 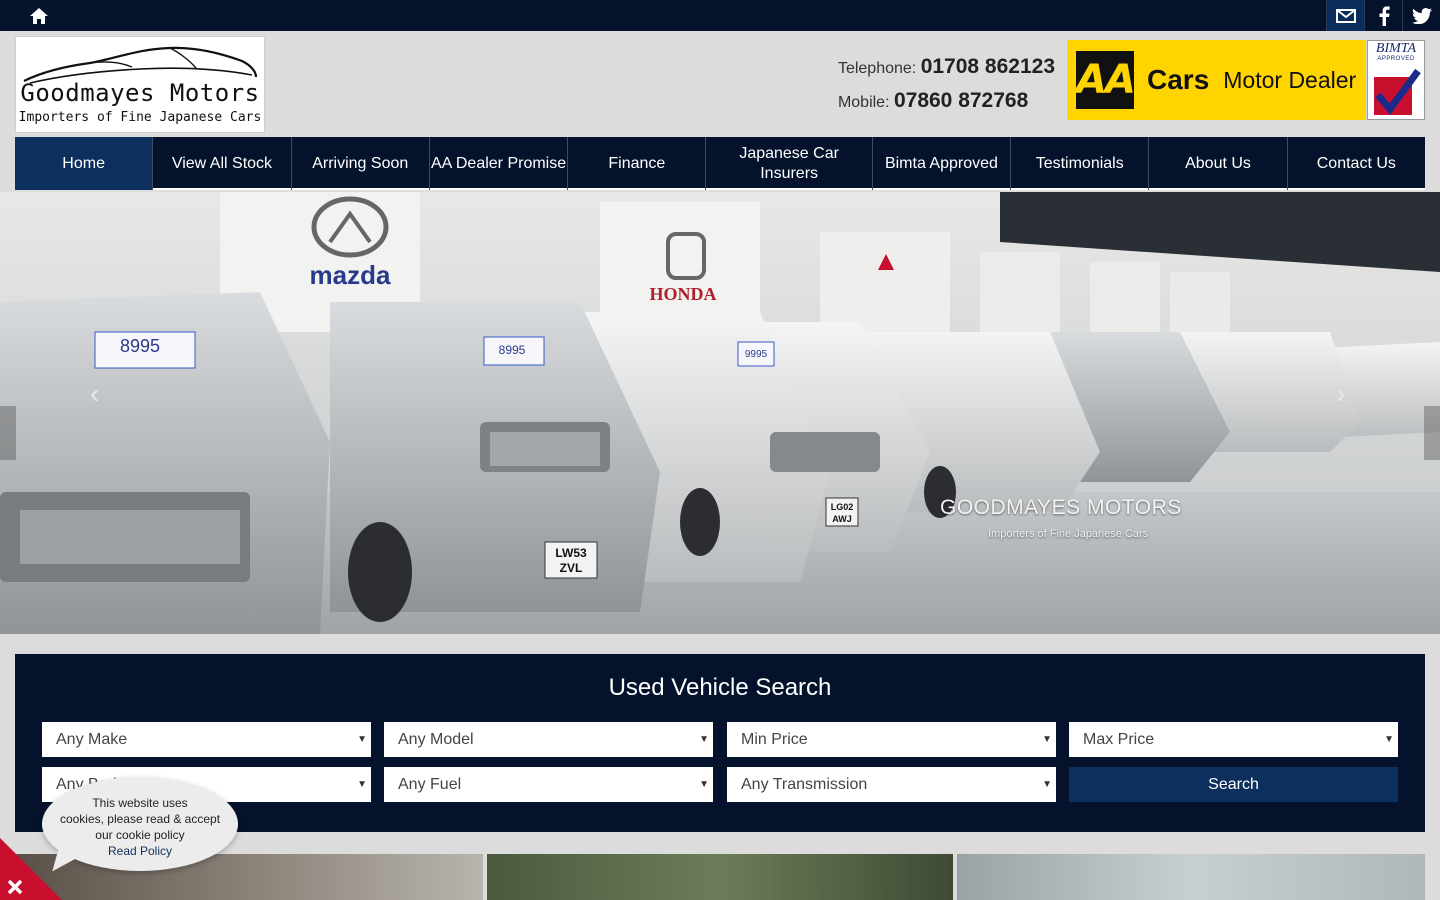 I want to click on feature-tiles, so click(x=720, y=877).